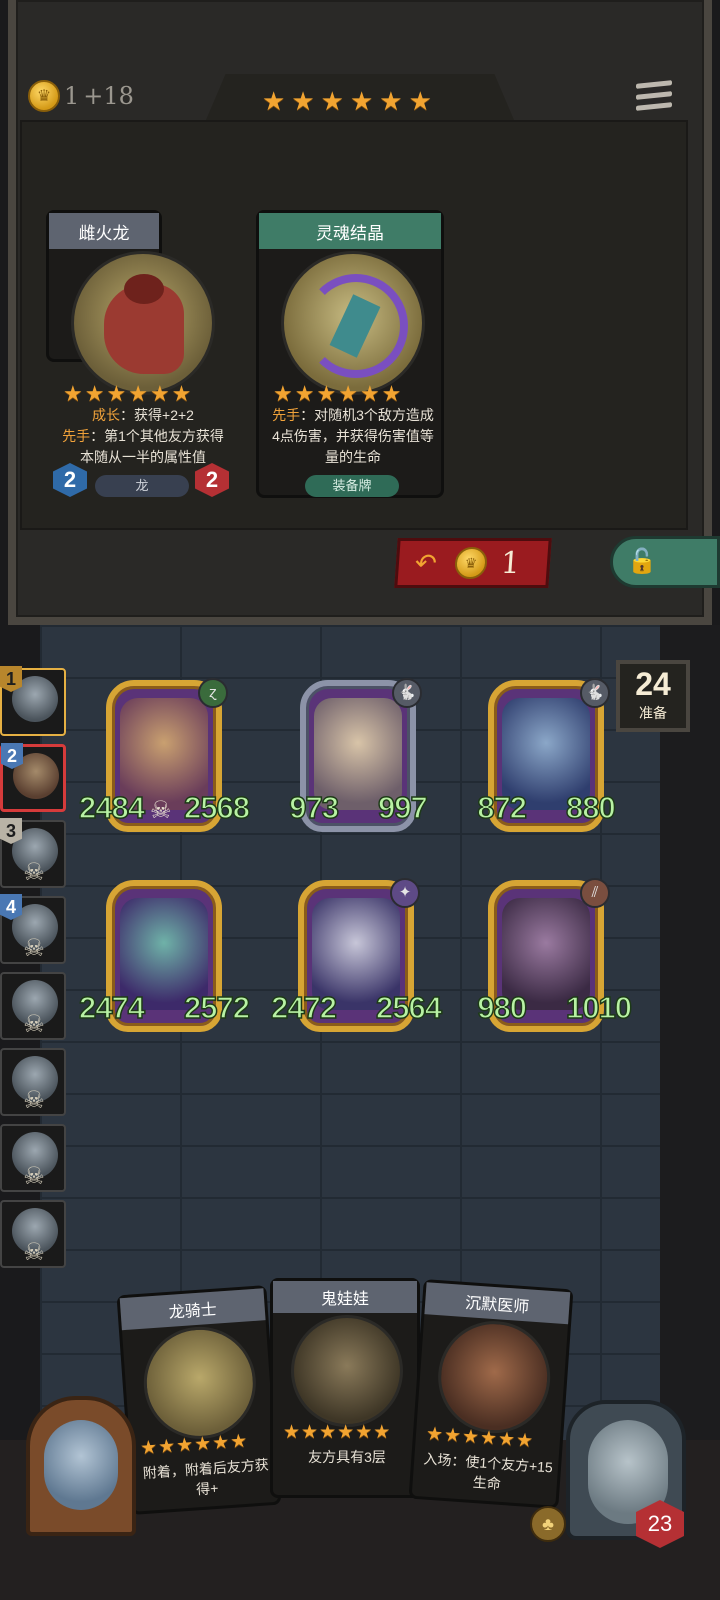 This screenshot has height=1600, width=720. I want to click on card-description: 附着，附着后友方获得+, so click(206, 1477).